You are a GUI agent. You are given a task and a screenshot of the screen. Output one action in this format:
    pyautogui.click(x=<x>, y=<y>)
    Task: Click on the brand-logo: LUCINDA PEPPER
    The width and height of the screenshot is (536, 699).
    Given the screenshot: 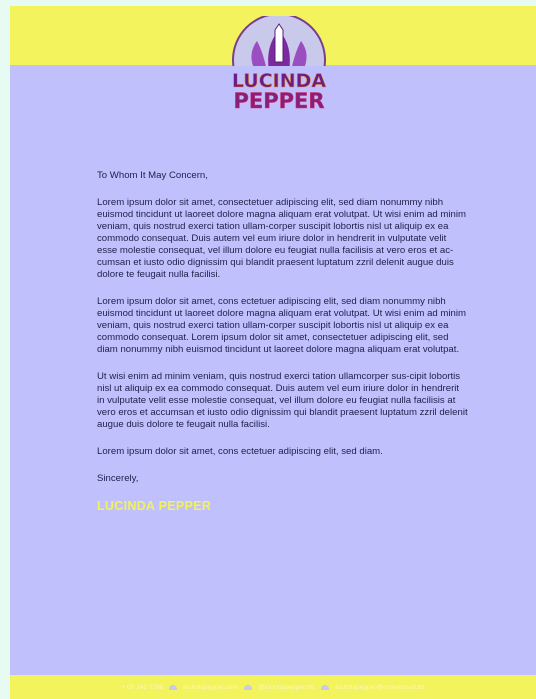 What is the action you would take?
    pyautogui.click(x=279, y=66)
    